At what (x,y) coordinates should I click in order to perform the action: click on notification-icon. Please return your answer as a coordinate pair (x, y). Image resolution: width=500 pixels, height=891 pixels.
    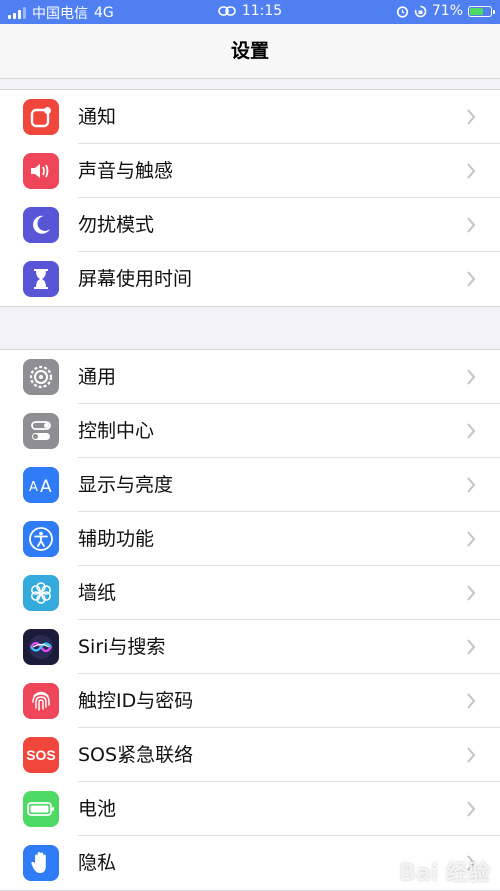
    Looking at the image, I should click on (41, 117).